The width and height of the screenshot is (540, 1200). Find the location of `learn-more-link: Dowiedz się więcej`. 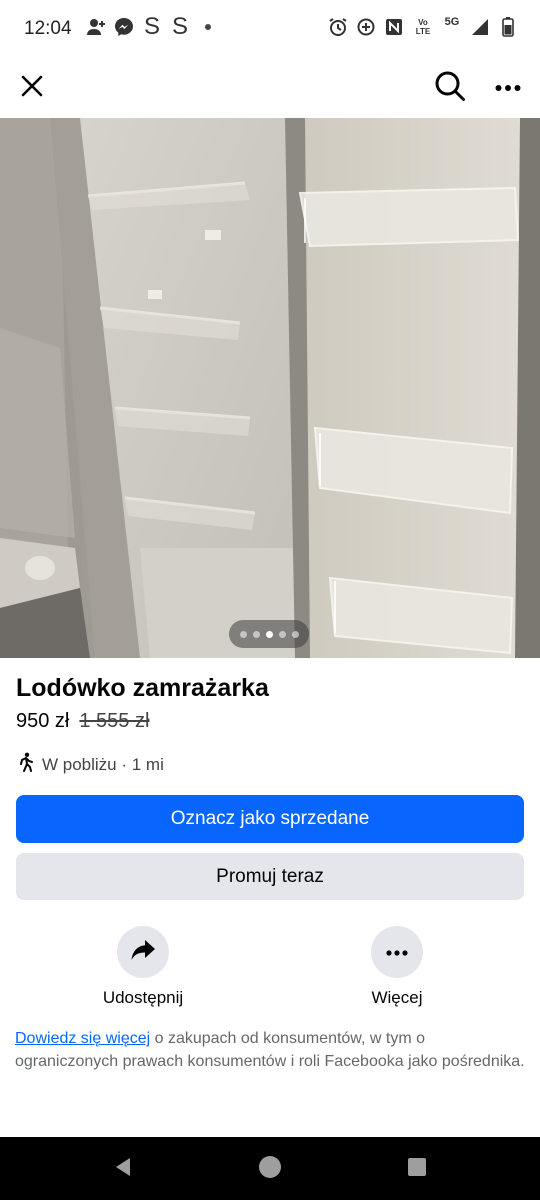

learn-more-link: Dowiedz się więcej is located at coordinates (82, 1038).